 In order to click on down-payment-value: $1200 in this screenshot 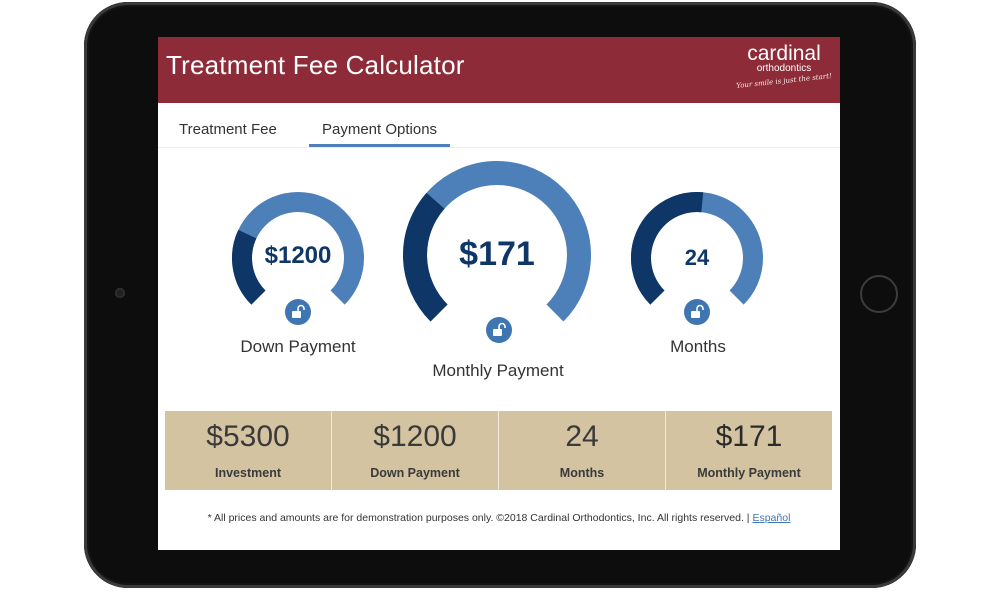, I will do `click(298, 255)`.